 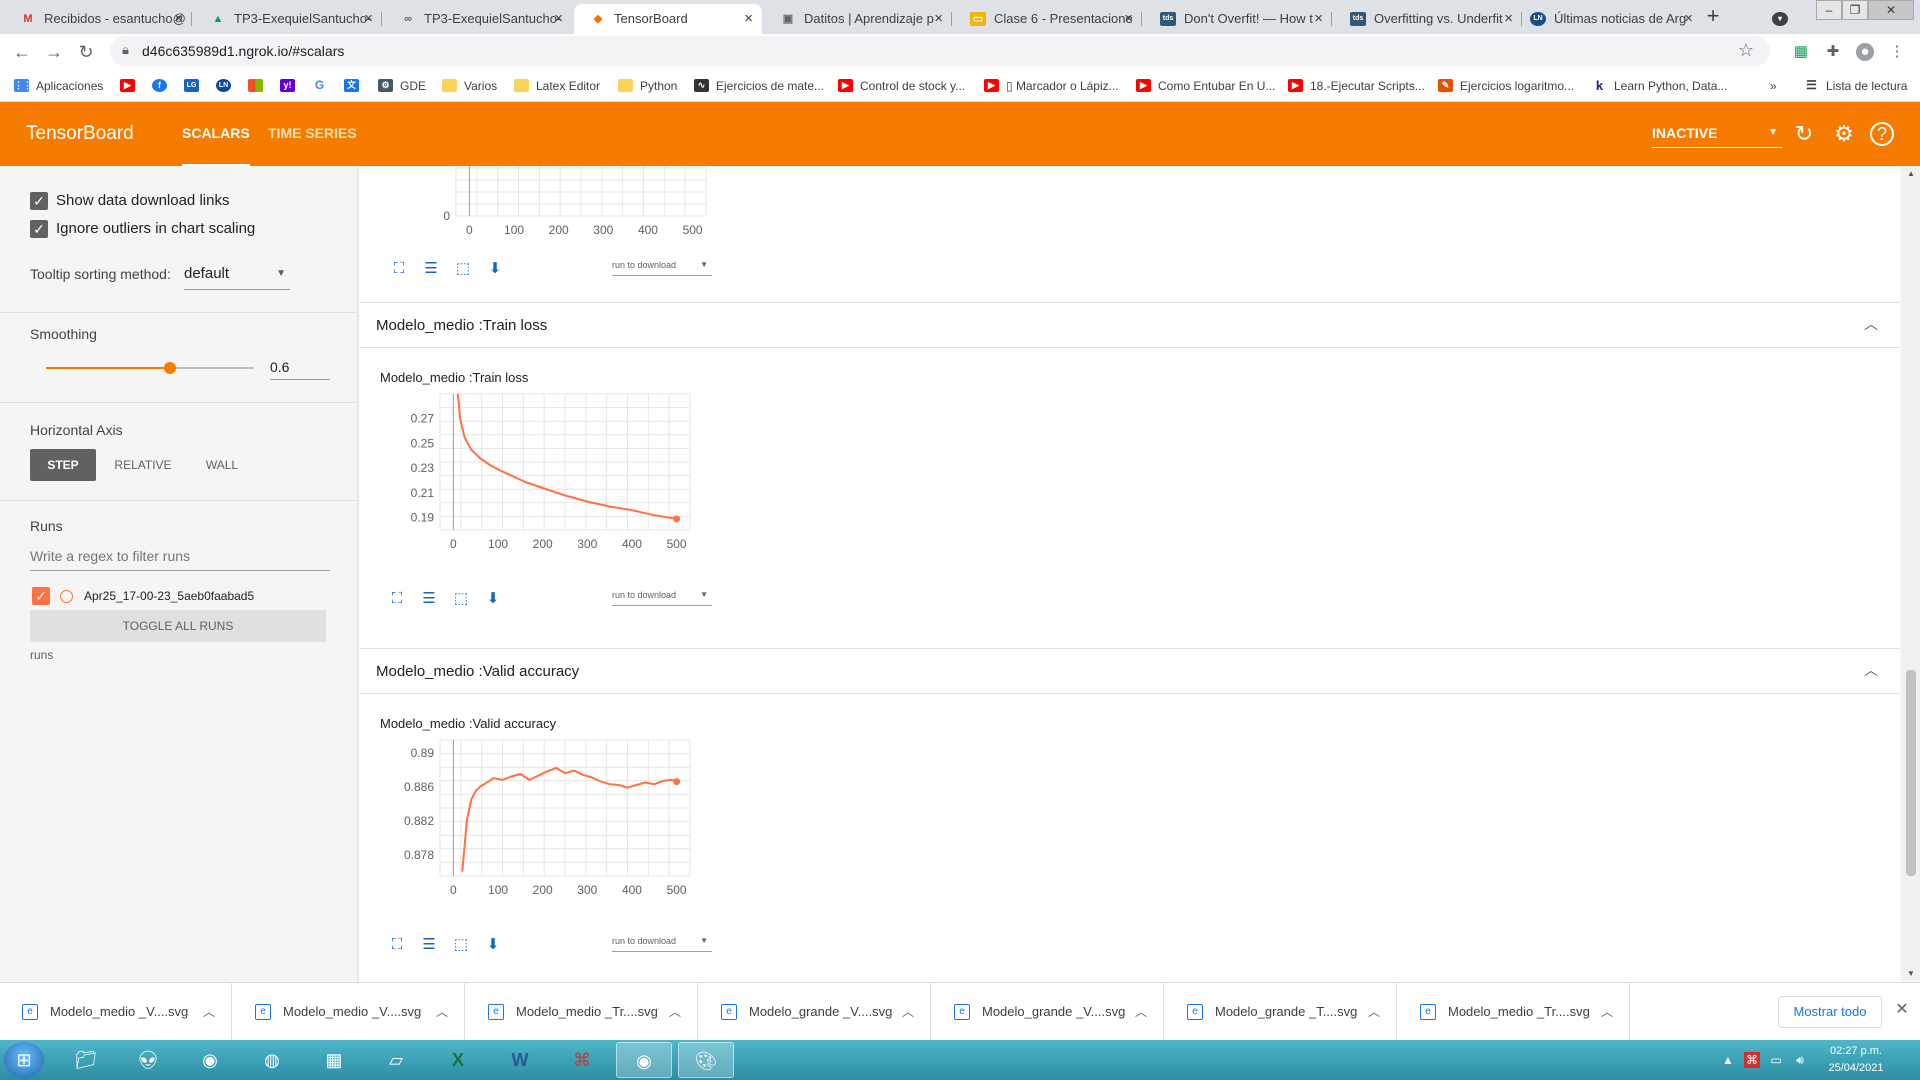 I want to click on scrollbar-thumb, so click(x=1911, y=773).